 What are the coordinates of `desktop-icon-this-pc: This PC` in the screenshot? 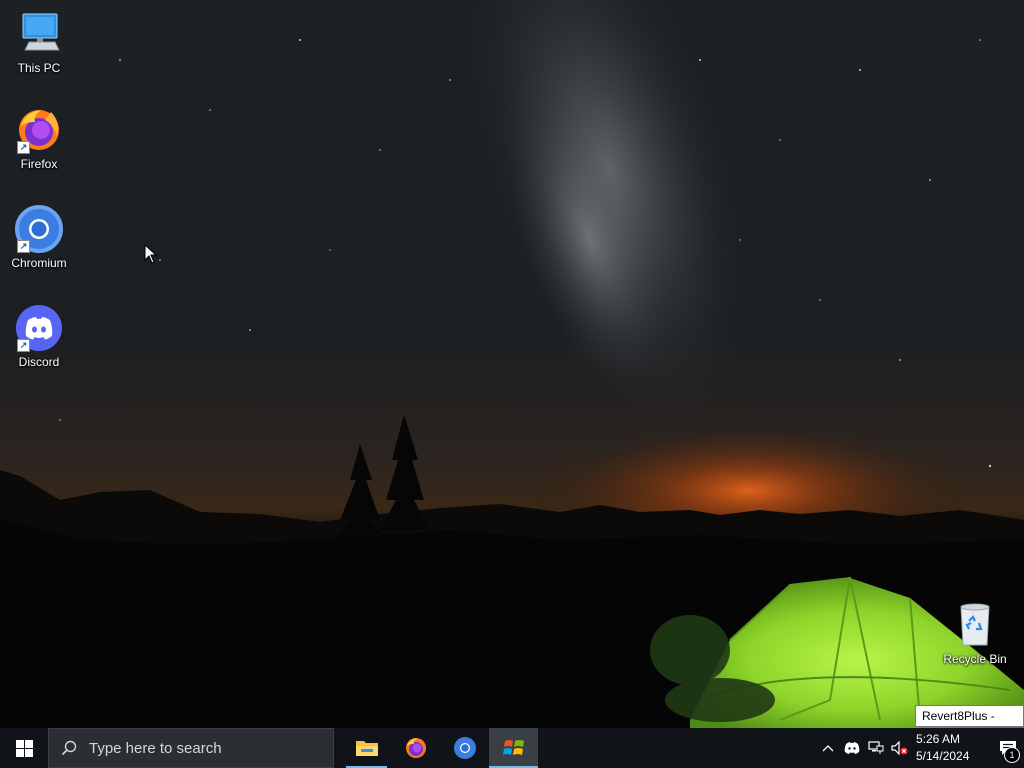 It's located at (39, 42).